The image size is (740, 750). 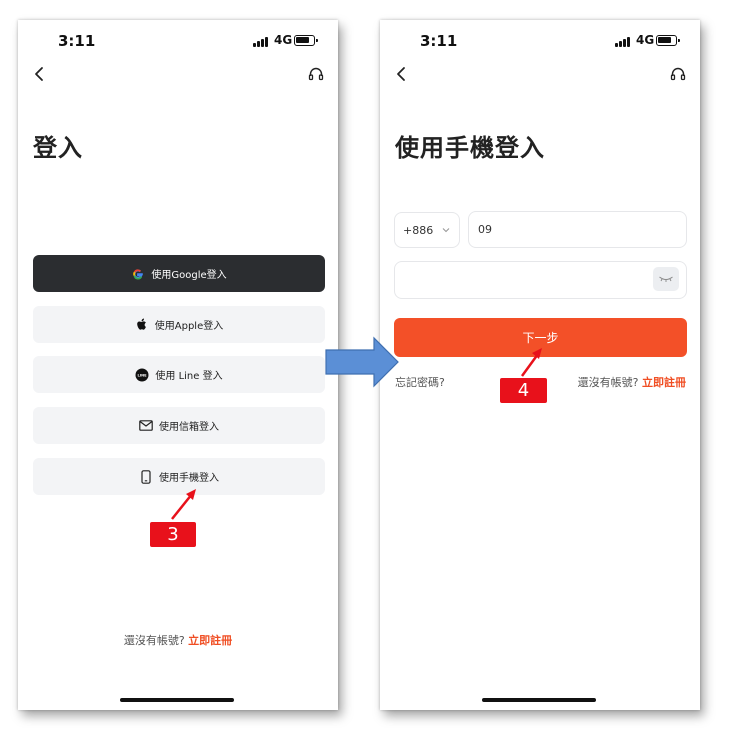 What do you see at coordinates (356, 428) in the screenshot?
I see `annotation-overlay` at bounding box center [356, 428].